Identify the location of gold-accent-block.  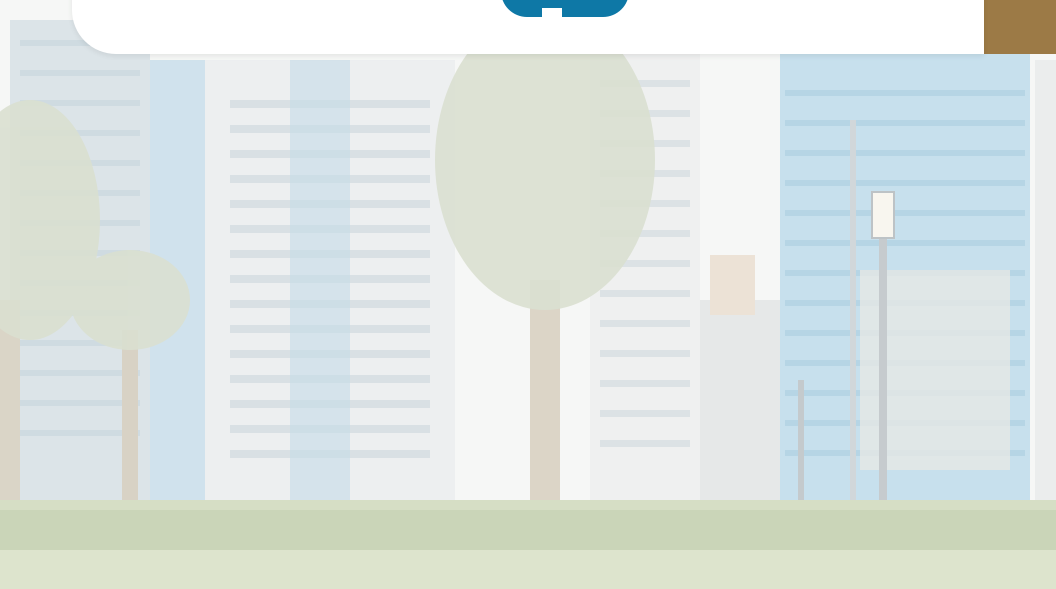
(1020, 27).